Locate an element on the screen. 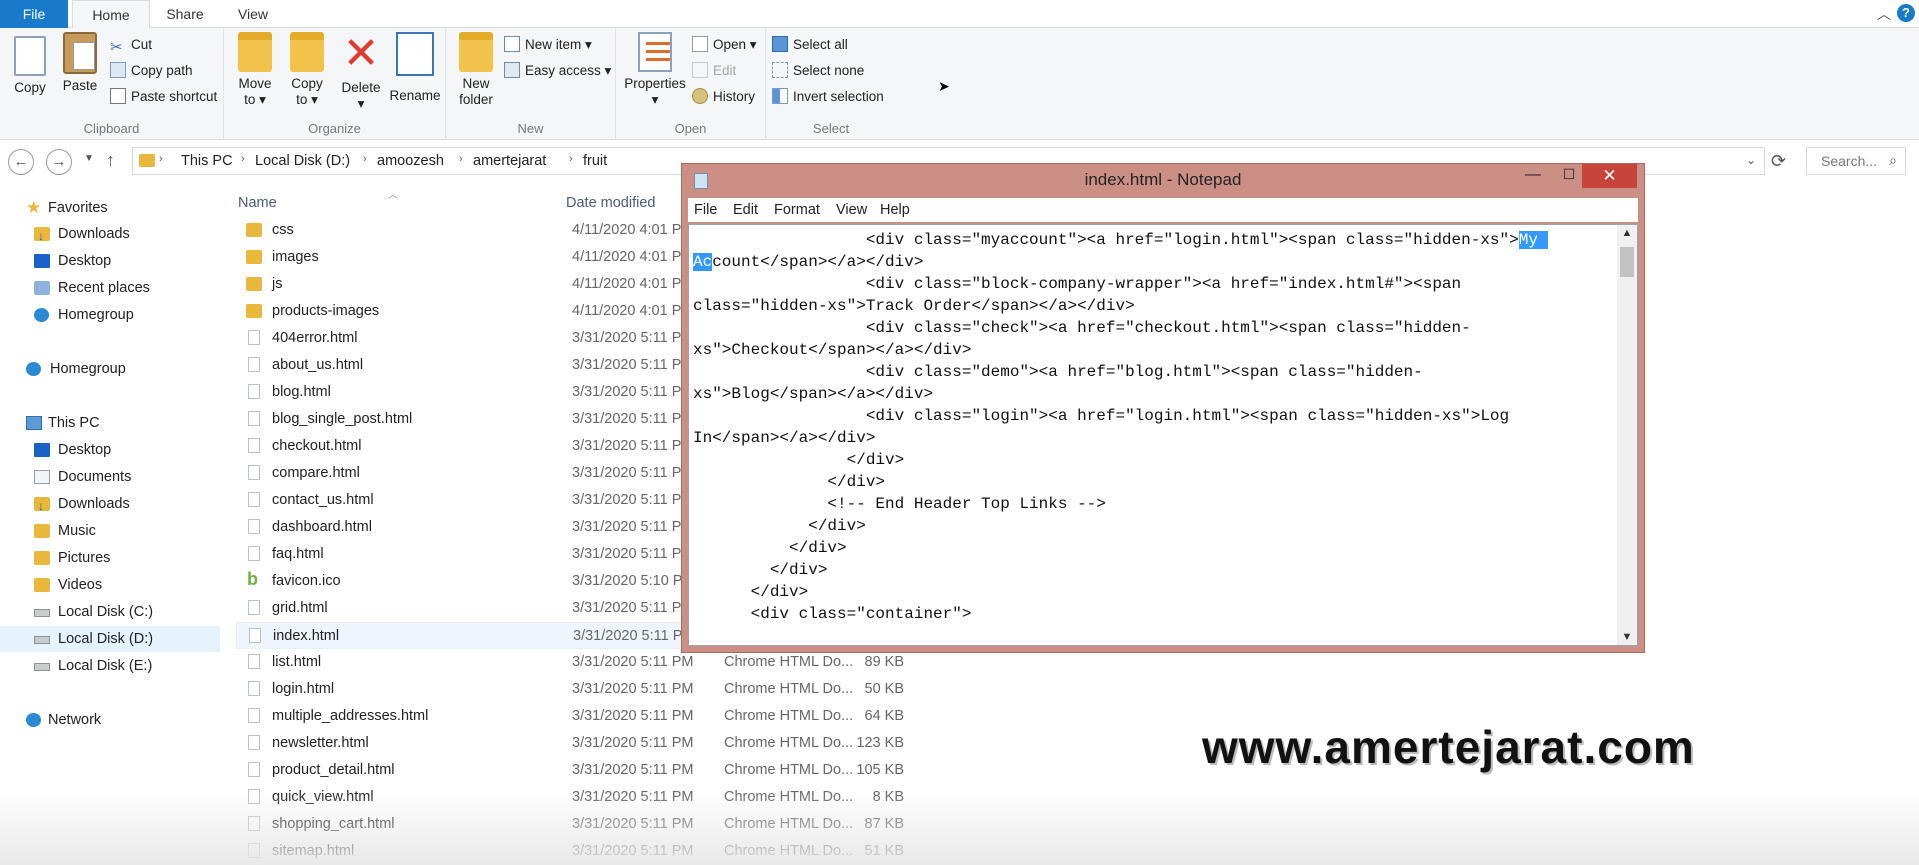  properties-button: Properties ▾ is located at coordinates (655, 70).